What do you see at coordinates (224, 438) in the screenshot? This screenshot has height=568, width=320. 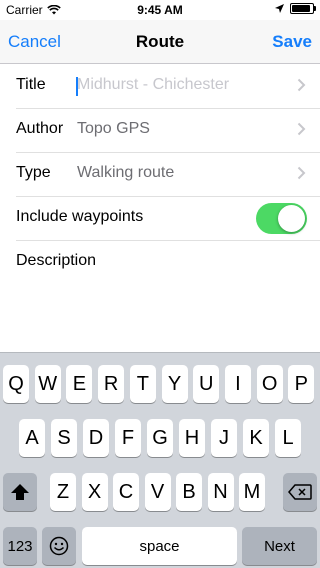 I see `key-j: J` at bounding box center [224, 438].